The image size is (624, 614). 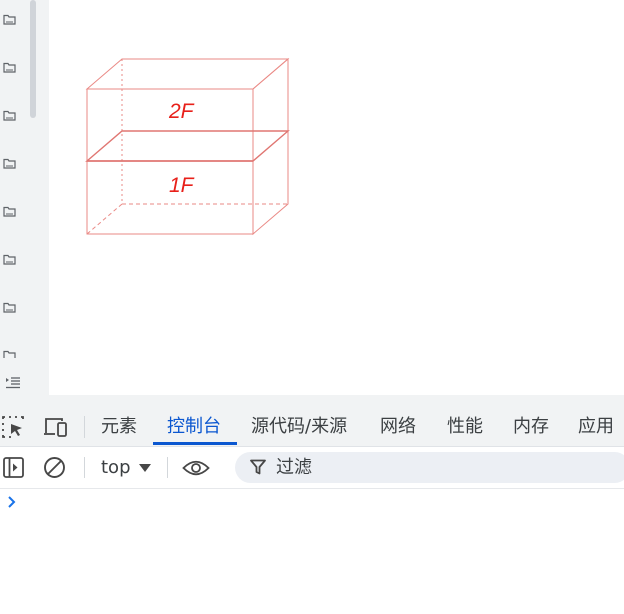 I want to click on chevron-down-icon, so click(x=145, y=468).